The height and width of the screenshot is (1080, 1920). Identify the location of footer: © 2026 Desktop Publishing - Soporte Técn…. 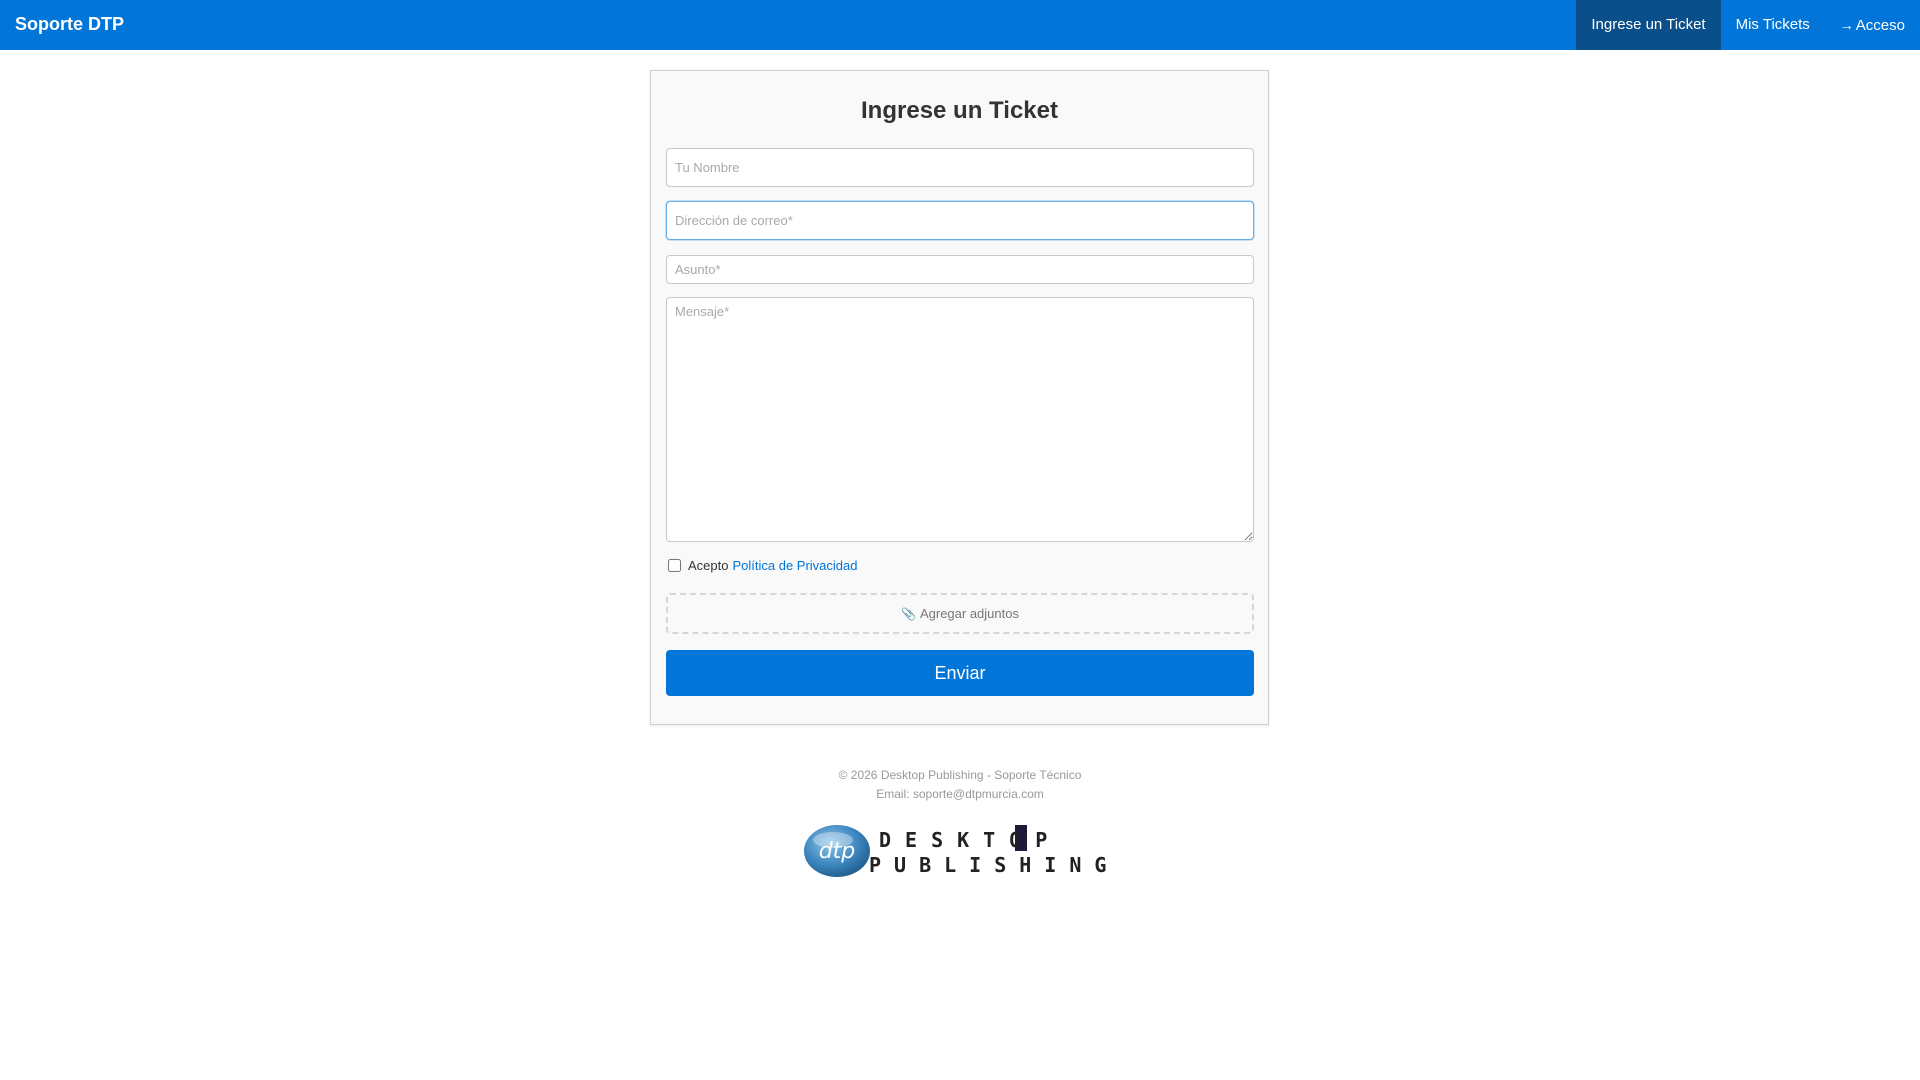
(960, 785).